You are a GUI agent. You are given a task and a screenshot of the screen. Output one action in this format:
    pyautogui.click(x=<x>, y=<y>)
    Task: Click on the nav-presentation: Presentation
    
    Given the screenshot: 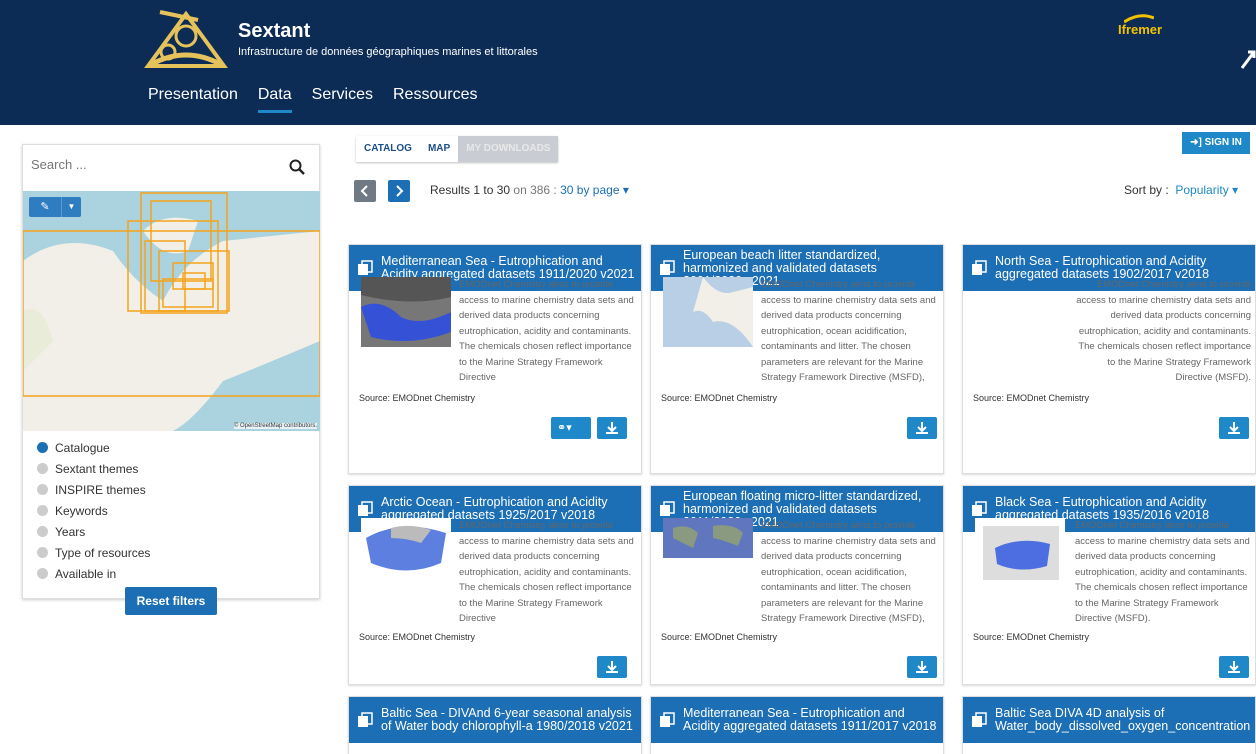 What is the action you would take?
    pyautogui.click(x=193, y=99)
    